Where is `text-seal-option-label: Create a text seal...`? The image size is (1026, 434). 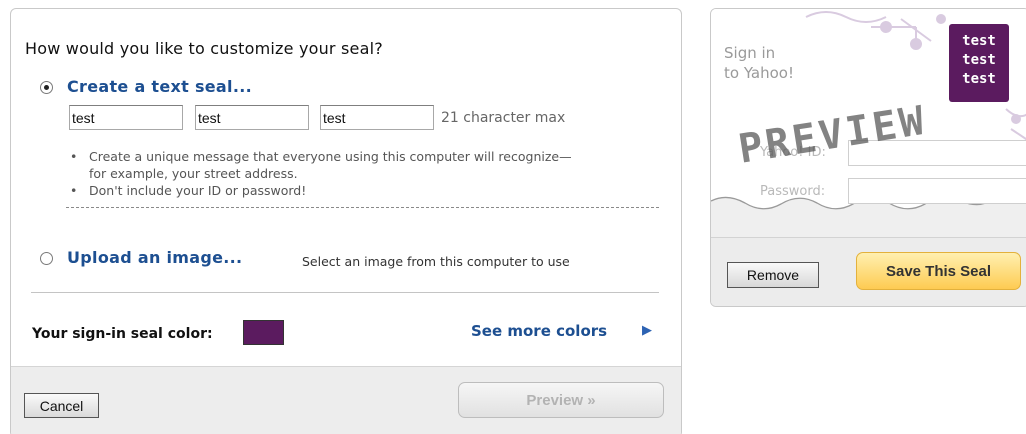 text-seal-option-label: Create a text seal... is located at coordinates (159, 86).